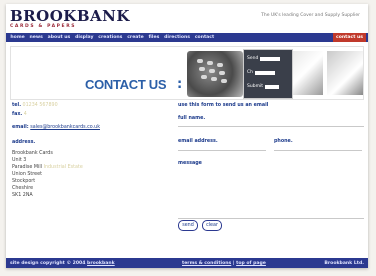 Image resolution: width=376 pixels, height=276 pixels. I want to click on address-text: Brookbank Cards, so click(32, 153).